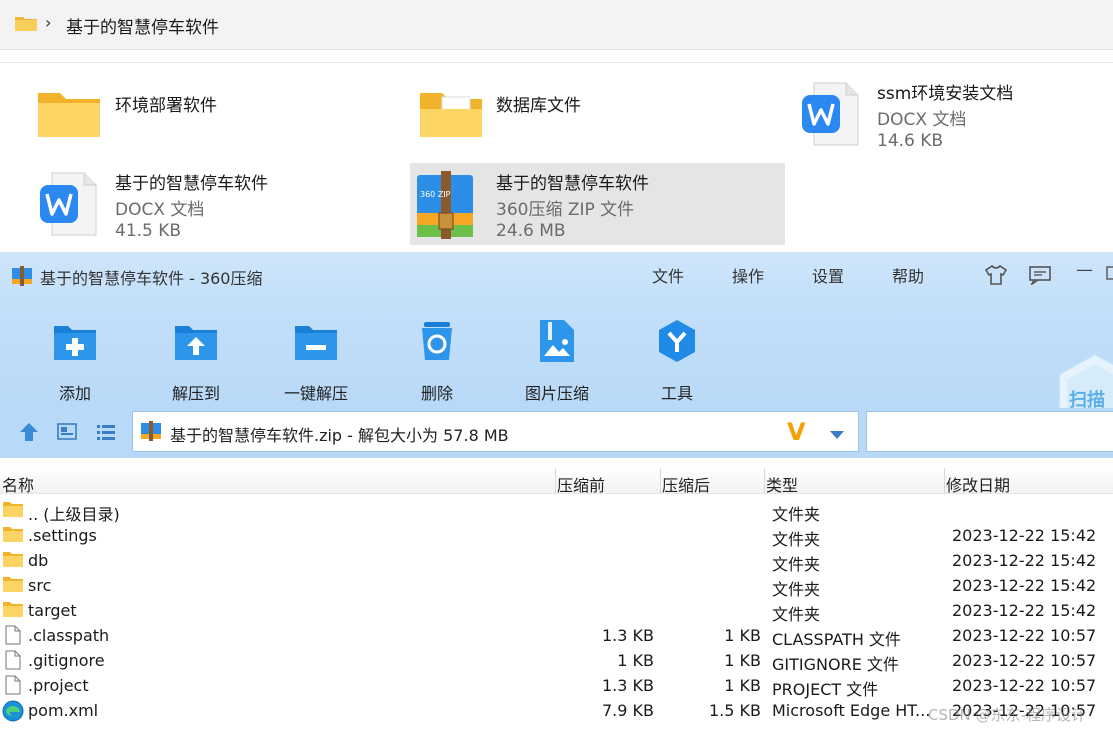 Image resolution: width=1113 pixels, height=734 pixels. What do you see at coordinates (676, 393) in the screenshot?
I see `tools-label: 工具` at bounding box center [676, 393].